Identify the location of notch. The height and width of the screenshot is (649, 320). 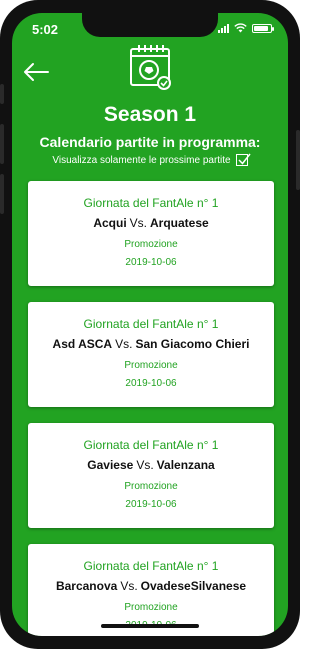
(150, 25).